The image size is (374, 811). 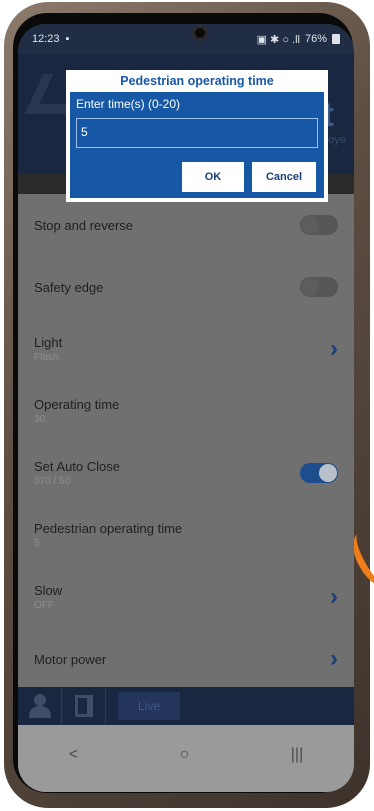 What do you see at coordinates (319, 473) in the screenshot?
I see `auto-close-toggle` at bounding box center [319, 473].